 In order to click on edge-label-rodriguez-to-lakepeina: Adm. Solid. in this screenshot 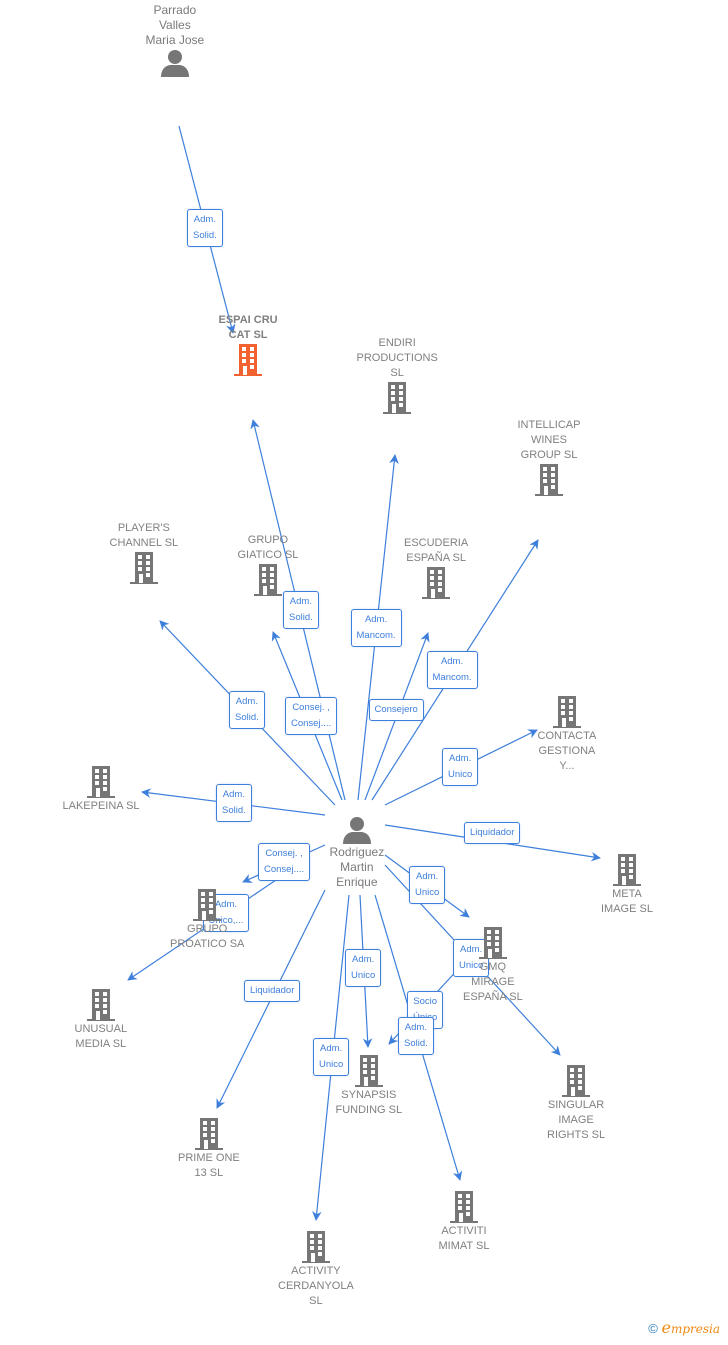, I will do `click(234, 803)`.